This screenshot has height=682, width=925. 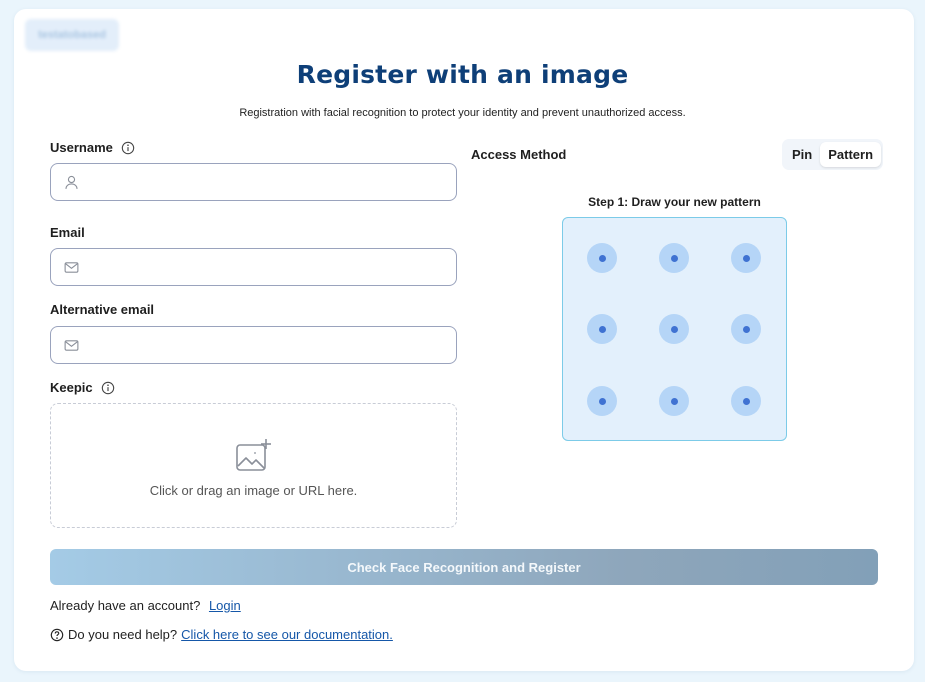 I want to click on pattern-step-label: Step 1: Draw your new pattern, so click(x=674, y=202).